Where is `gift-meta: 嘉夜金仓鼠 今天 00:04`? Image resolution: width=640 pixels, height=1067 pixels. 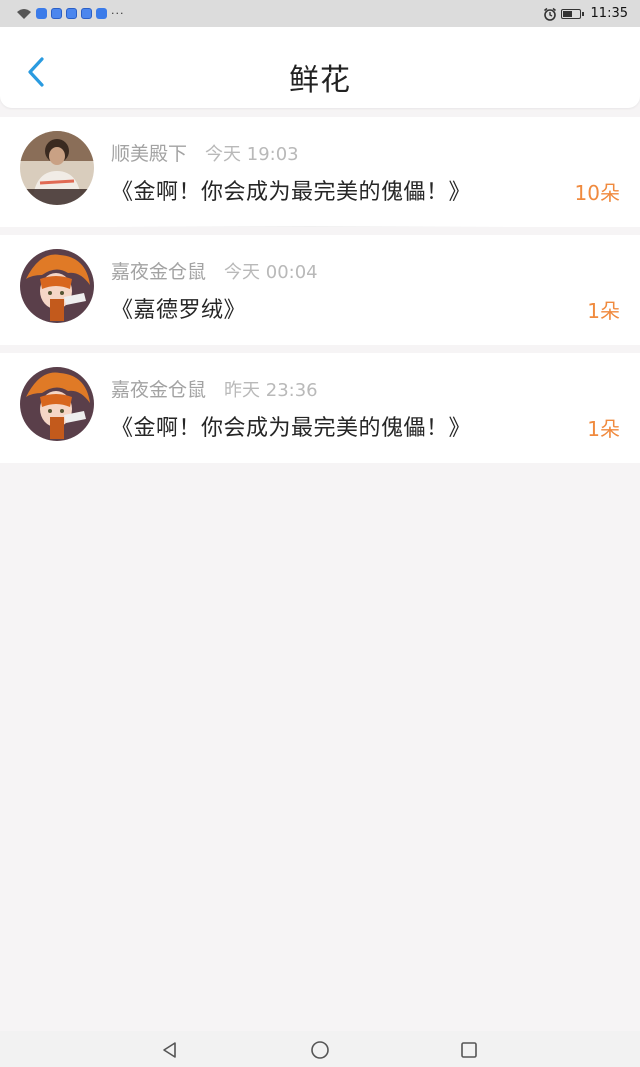 gift-meta: 嘉夜金仓鼠 今天 00:04 is located at coordinates (214, 270).